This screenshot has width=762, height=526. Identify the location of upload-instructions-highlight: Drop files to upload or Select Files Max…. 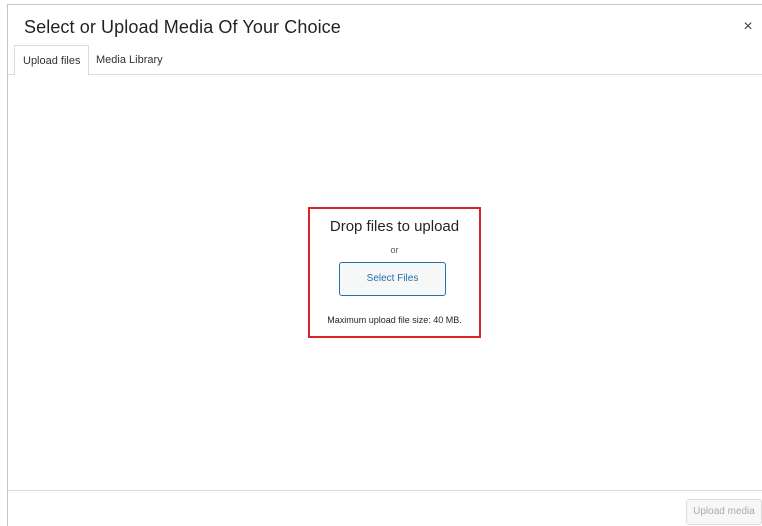
(394, 272).